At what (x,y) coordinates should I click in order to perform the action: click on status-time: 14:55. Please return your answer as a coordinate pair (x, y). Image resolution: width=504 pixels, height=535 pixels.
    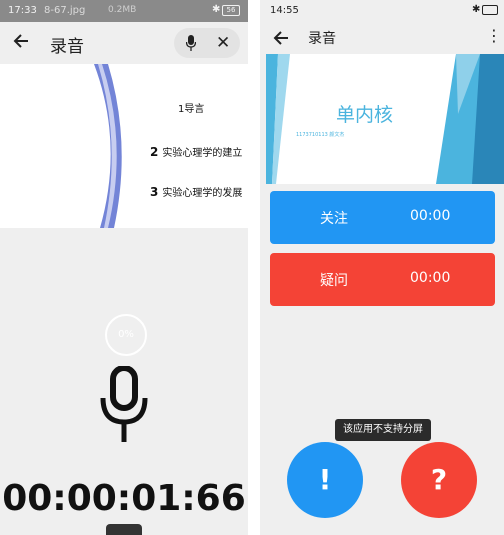
    Looking at the image, I should click on (284, 10).